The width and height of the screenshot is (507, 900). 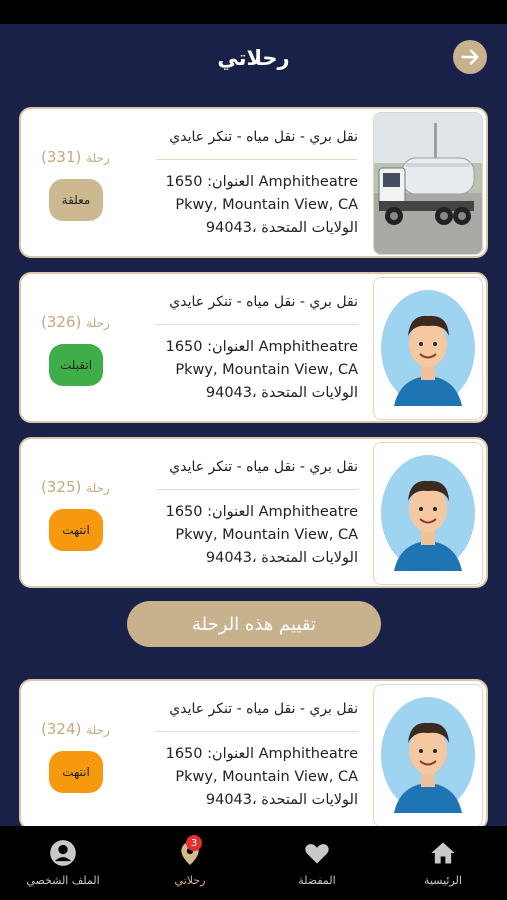 I want to click on trip-number: رحلة (325), so click(x=75, y=487).